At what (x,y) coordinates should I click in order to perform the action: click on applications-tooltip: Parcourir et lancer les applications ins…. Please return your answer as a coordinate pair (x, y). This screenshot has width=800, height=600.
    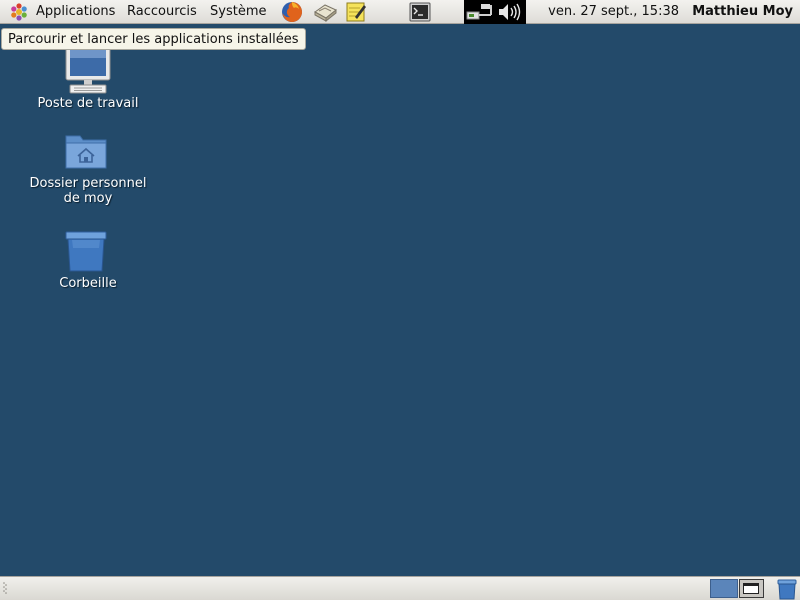
    Looking at the image, I should click on (153, 39).